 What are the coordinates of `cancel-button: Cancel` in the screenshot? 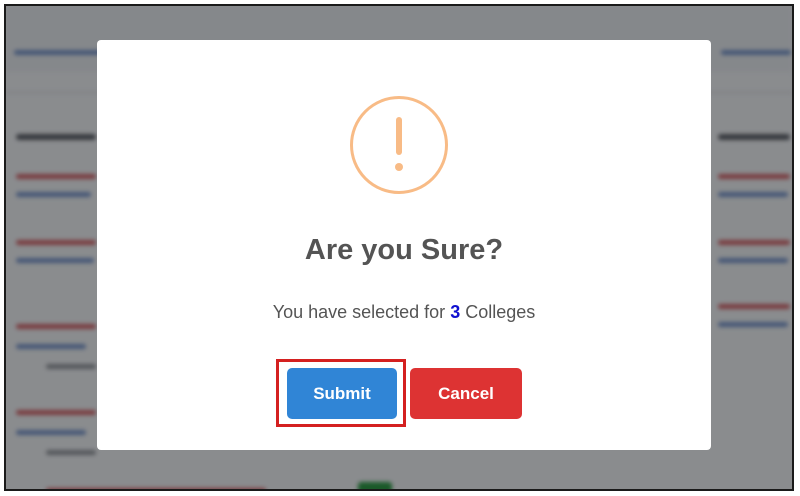 It's located at (466, 393).